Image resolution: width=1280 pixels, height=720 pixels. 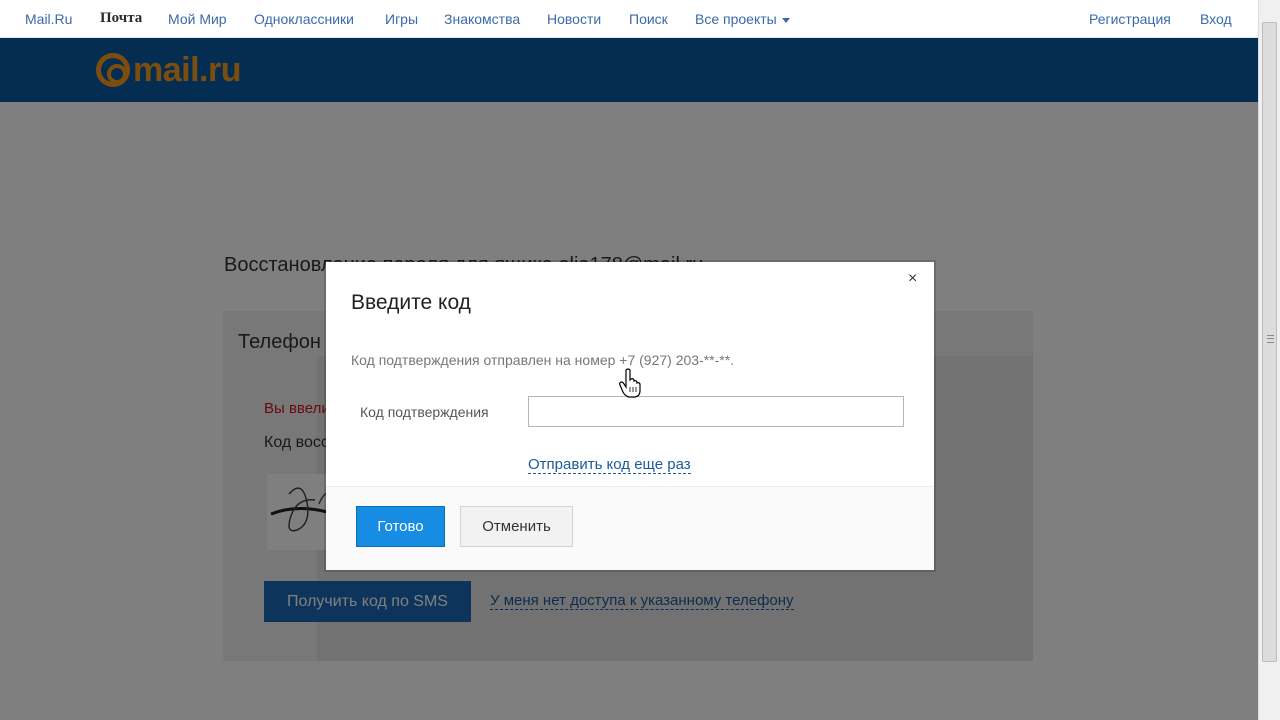 I want to click on nav-my-world: Мой Мир, so click(x=197, y=19).